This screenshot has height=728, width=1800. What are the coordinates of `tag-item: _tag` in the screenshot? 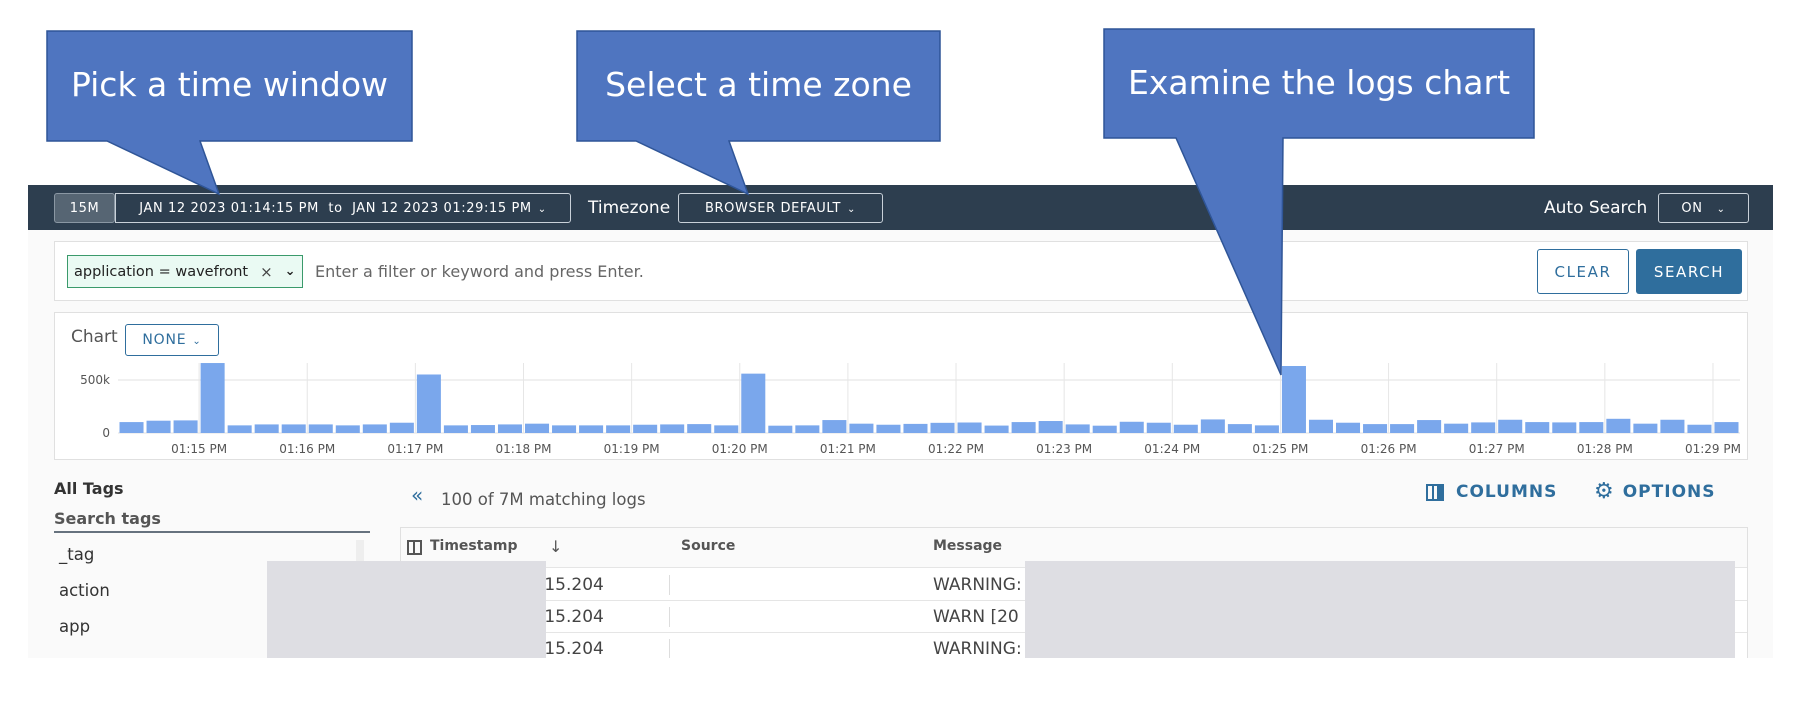 It's located at (76, 554).